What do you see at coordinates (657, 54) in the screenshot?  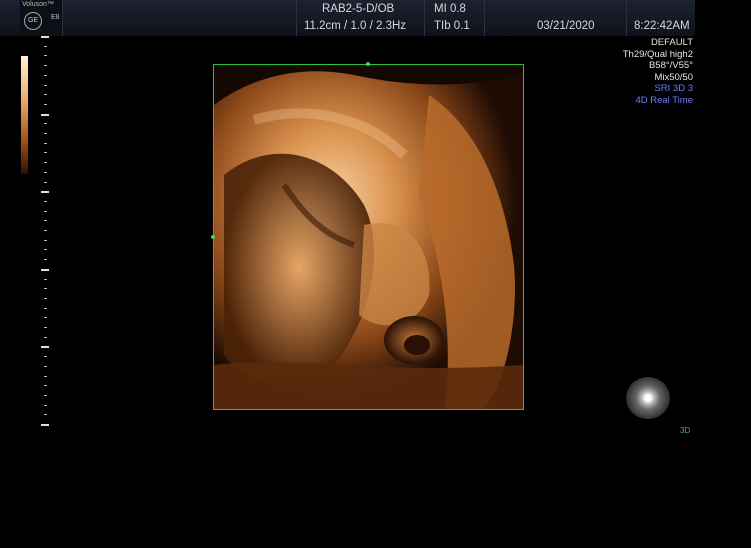 I see `threshold-quality: Th29/Qual high2` at bounding box center [657, 54].